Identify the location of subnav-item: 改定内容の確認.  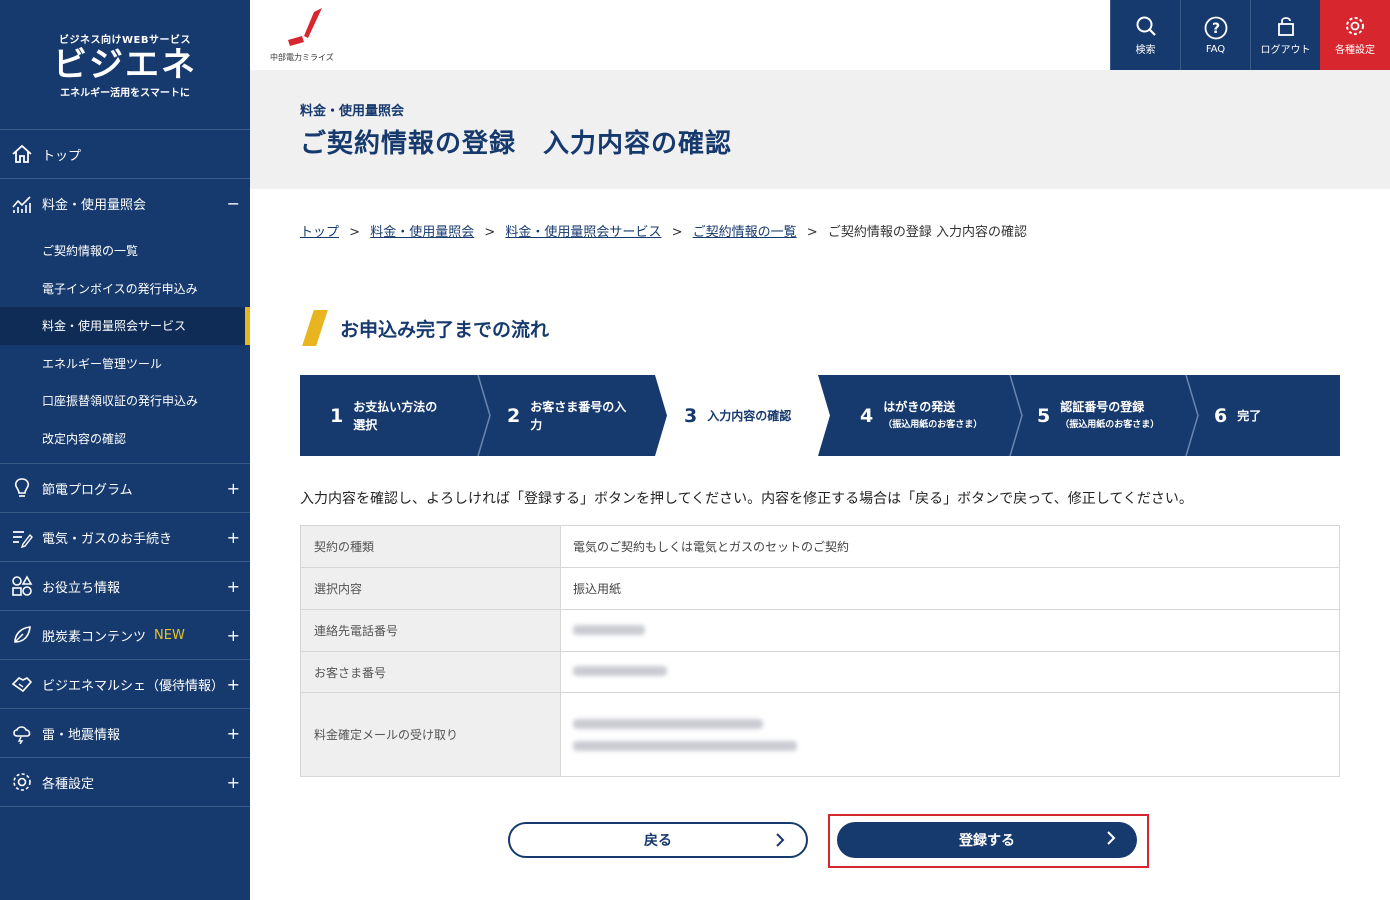
(125, 439).